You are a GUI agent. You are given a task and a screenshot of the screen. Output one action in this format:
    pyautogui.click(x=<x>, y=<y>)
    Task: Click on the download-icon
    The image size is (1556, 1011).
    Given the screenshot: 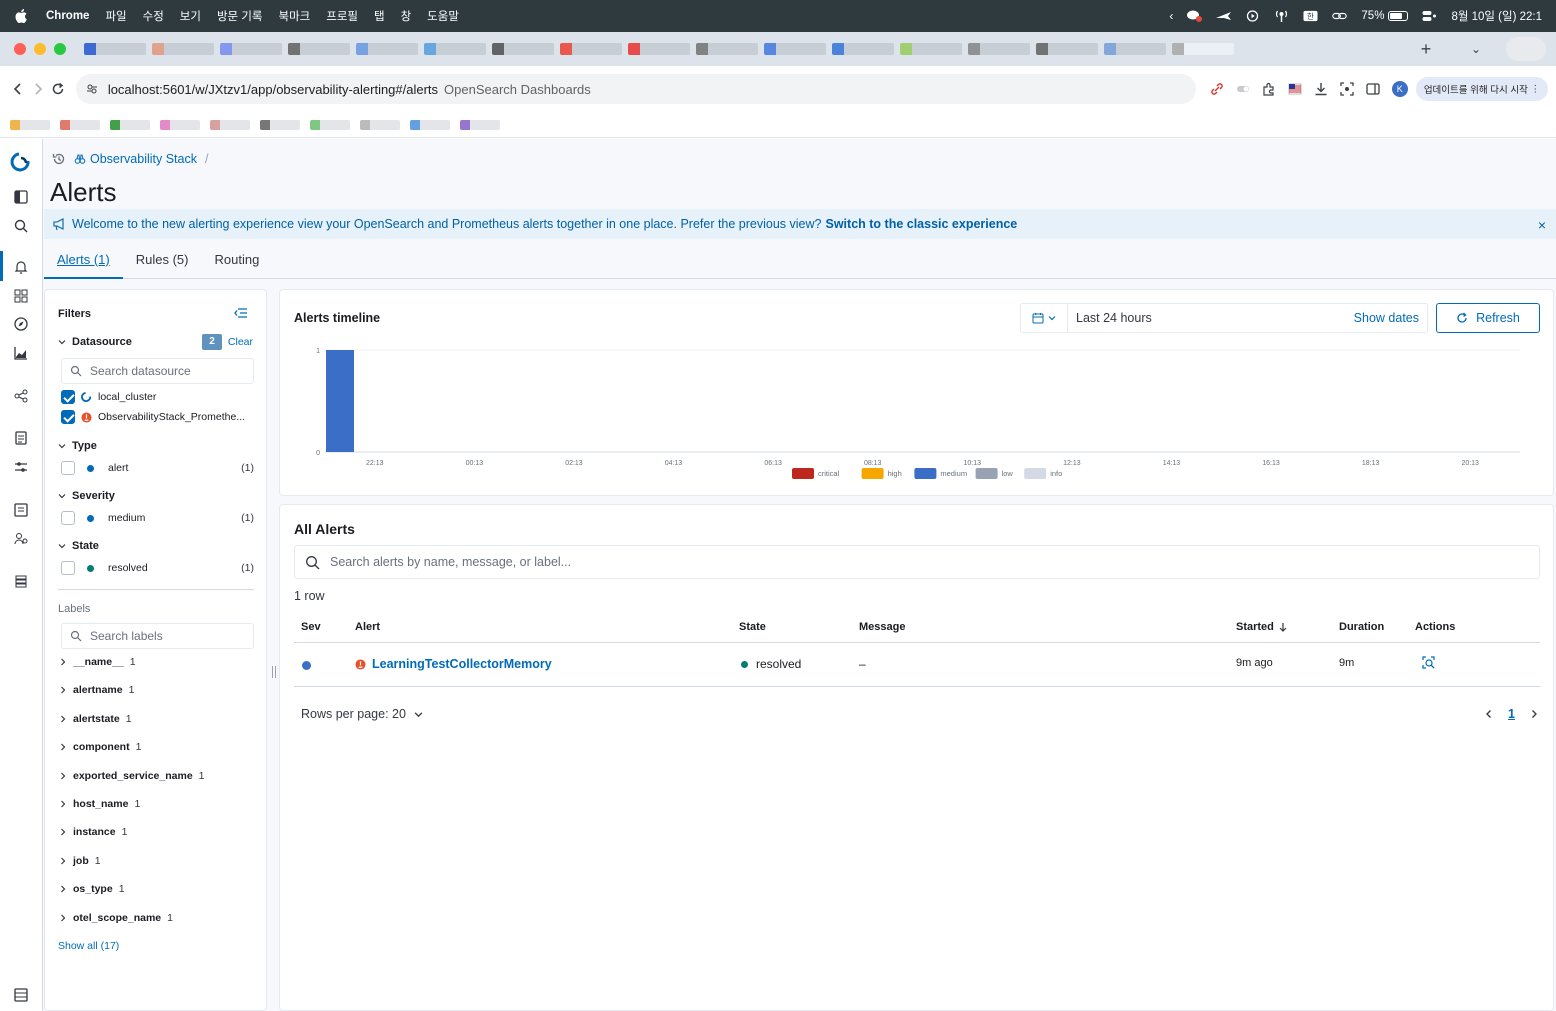 What is the action you would take?
    pyautogui.click(x=1321, y=89)
    